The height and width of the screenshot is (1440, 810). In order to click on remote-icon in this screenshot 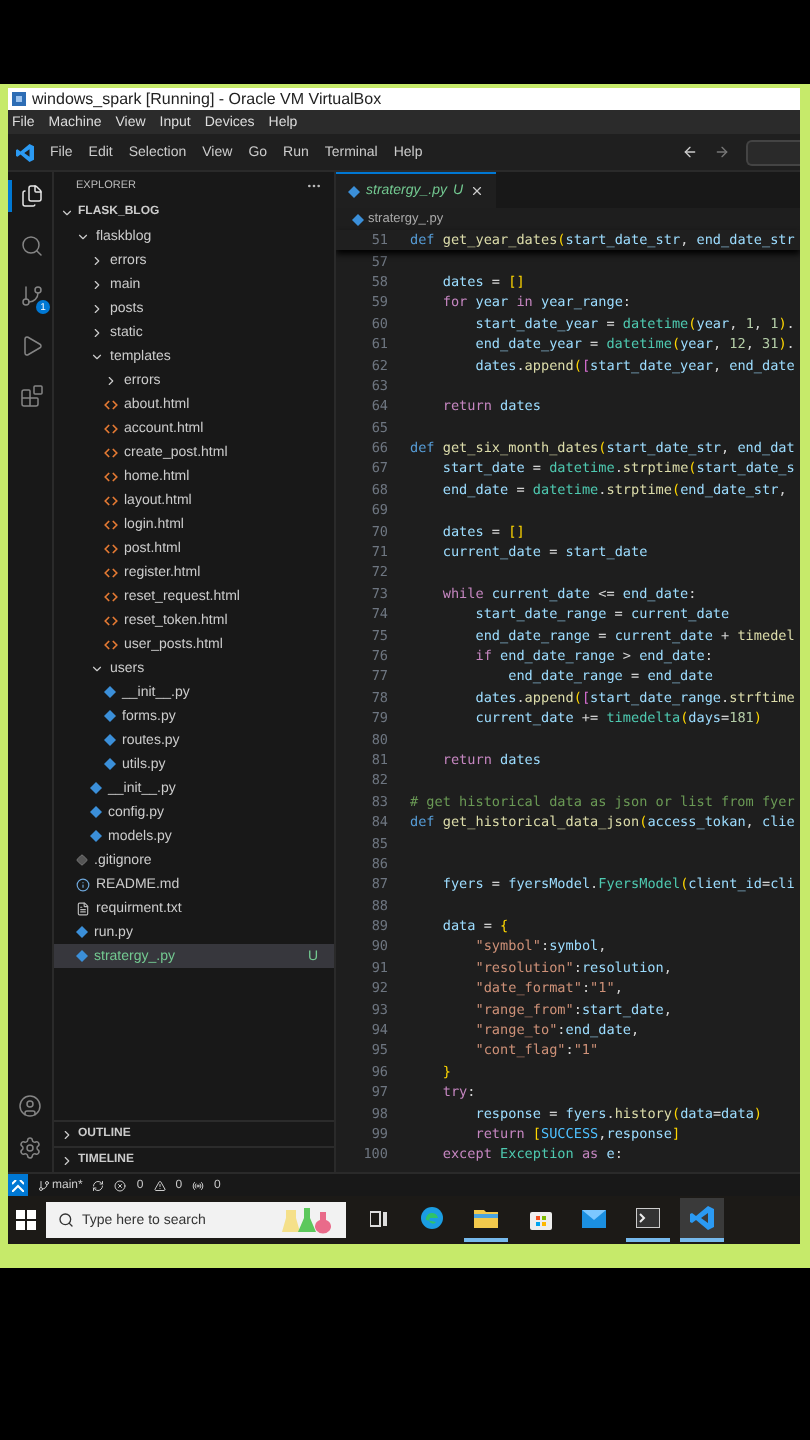, I will do `click(18, 1185)`.